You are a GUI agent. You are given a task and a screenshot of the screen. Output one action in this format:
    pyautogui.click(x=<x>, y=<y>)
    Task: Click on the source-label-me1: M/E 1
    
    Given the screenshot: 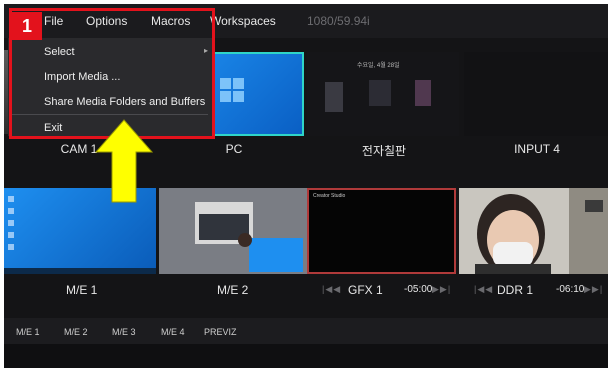 What is the action you would take?
    pyautogui.click(x=82, y=290)
    